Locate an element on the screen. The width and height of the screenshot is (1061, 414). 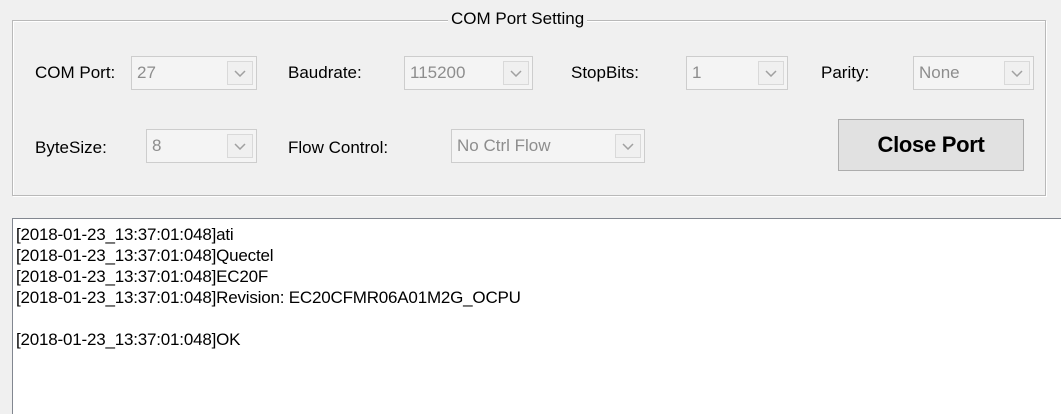
stopbits-value: 1 is located at coordinates (697, 72).